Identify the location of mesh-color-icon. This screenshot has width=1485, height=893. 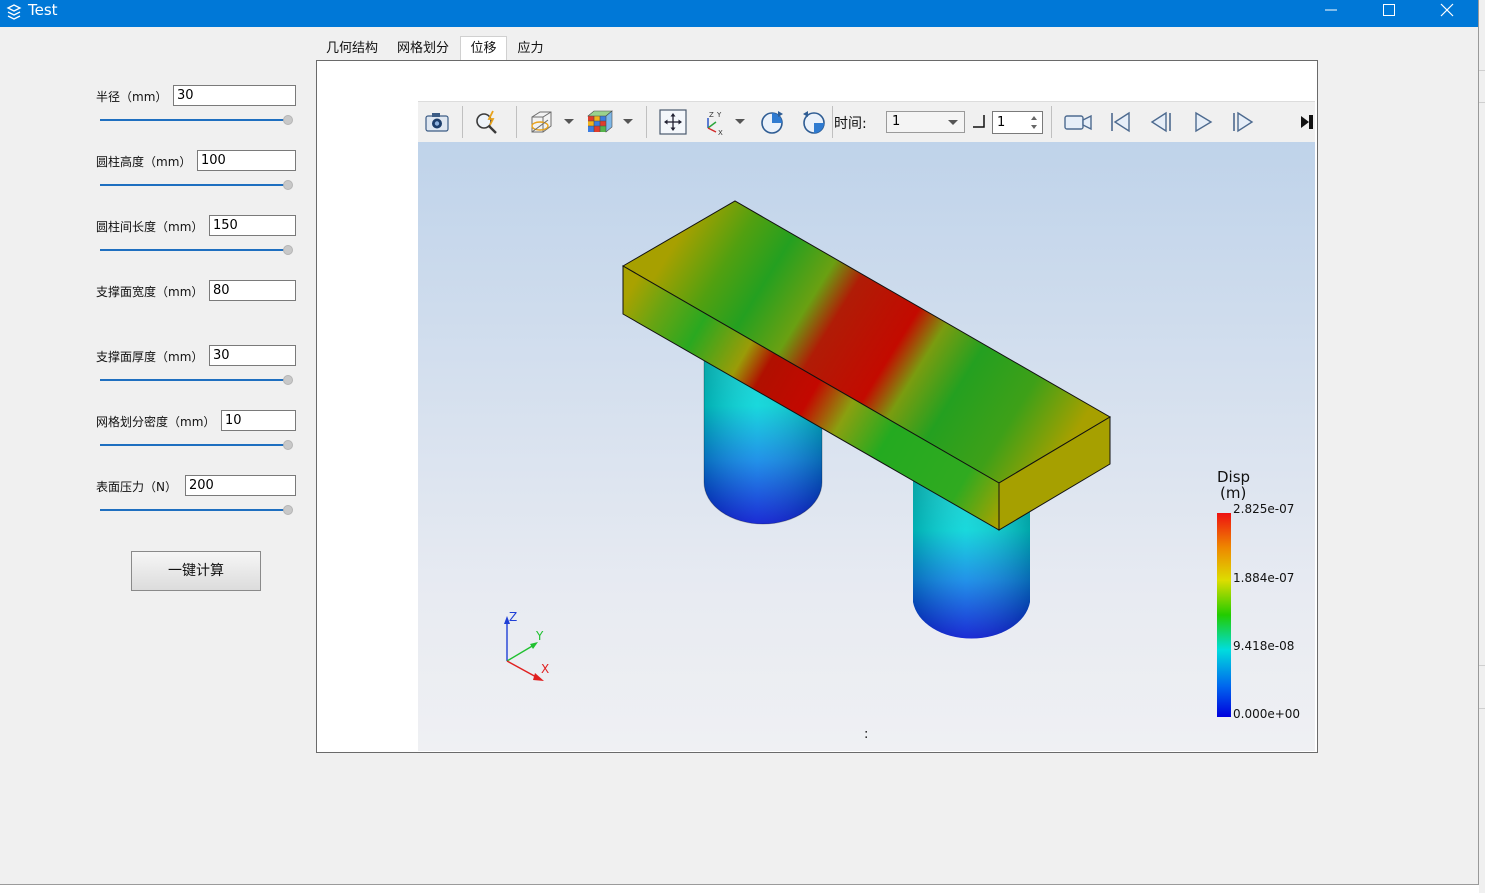
(599, 122).